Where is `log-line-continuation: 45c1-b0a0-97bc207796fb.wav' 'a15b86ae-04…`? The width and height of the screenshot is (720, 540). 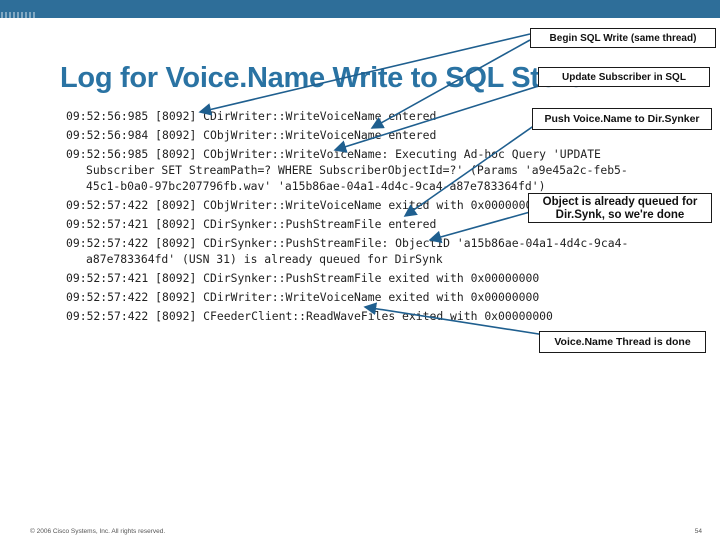
log-line-continuation: 45c1-b0a0-97bc207796fb.wav' 'a15b86ae-04… is located at coordinates (316, 186).